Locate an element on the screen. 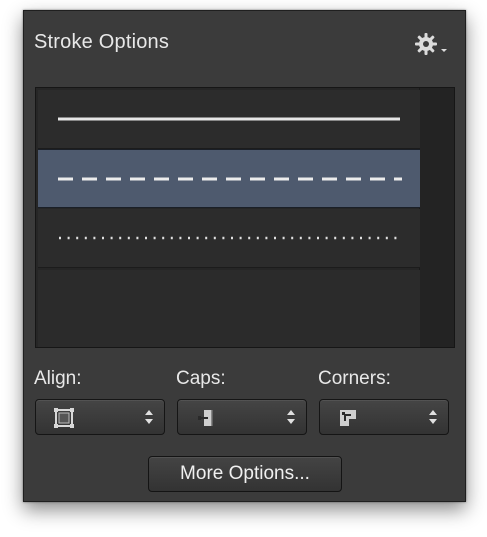 The image size is (487, 537). panel-title: Stroke Options is located at coordinates (102, 42).